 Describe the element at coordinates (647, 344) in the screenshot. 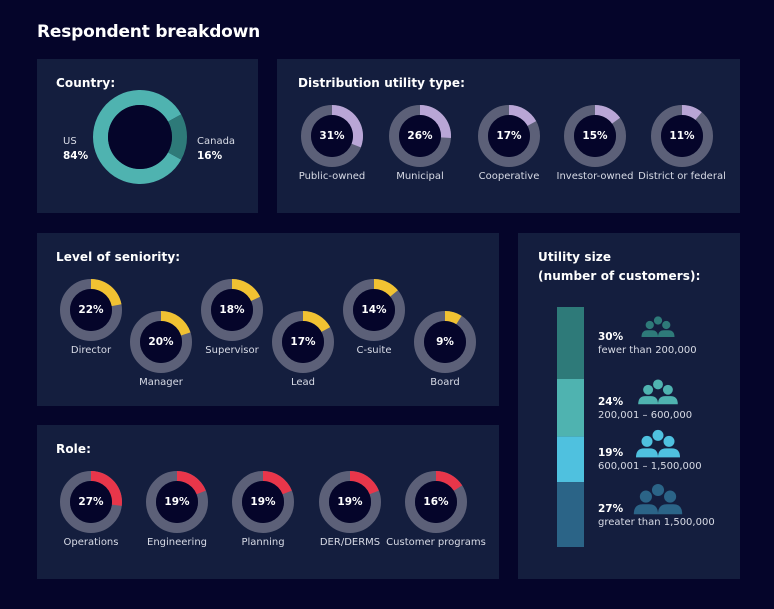

I see `utility-size-item-1: 30% fewer than 200,000` at that location.